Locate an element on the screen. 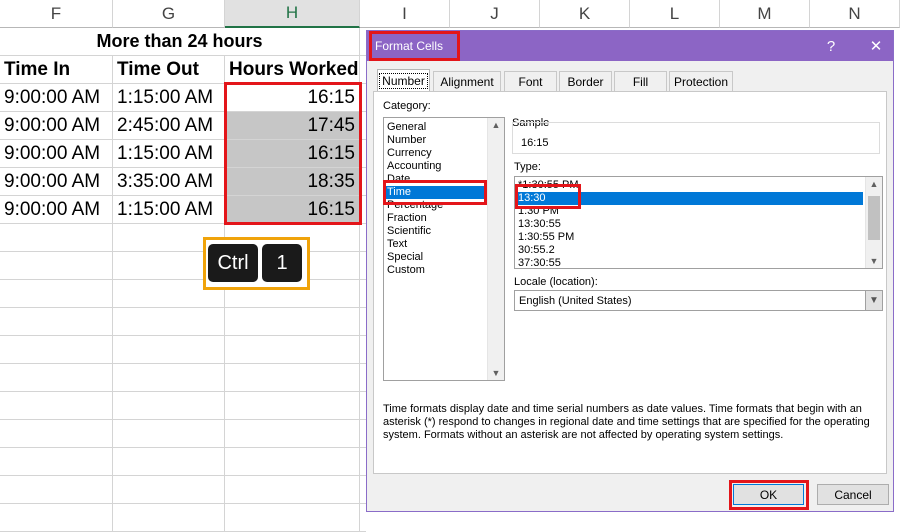 The image size is (900, 532). category-scrollbar: ▲ ▼ is located at coordinates (495, 249).